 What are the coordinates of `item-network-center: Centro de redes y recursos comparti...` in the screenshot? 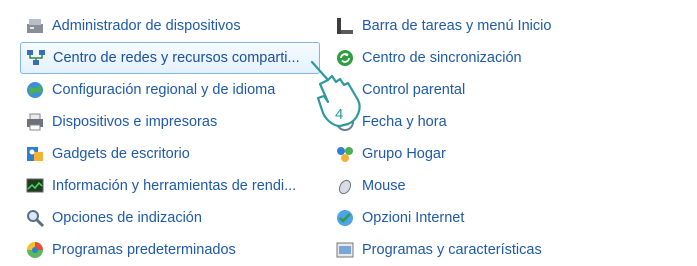 It's located at (170, 58).